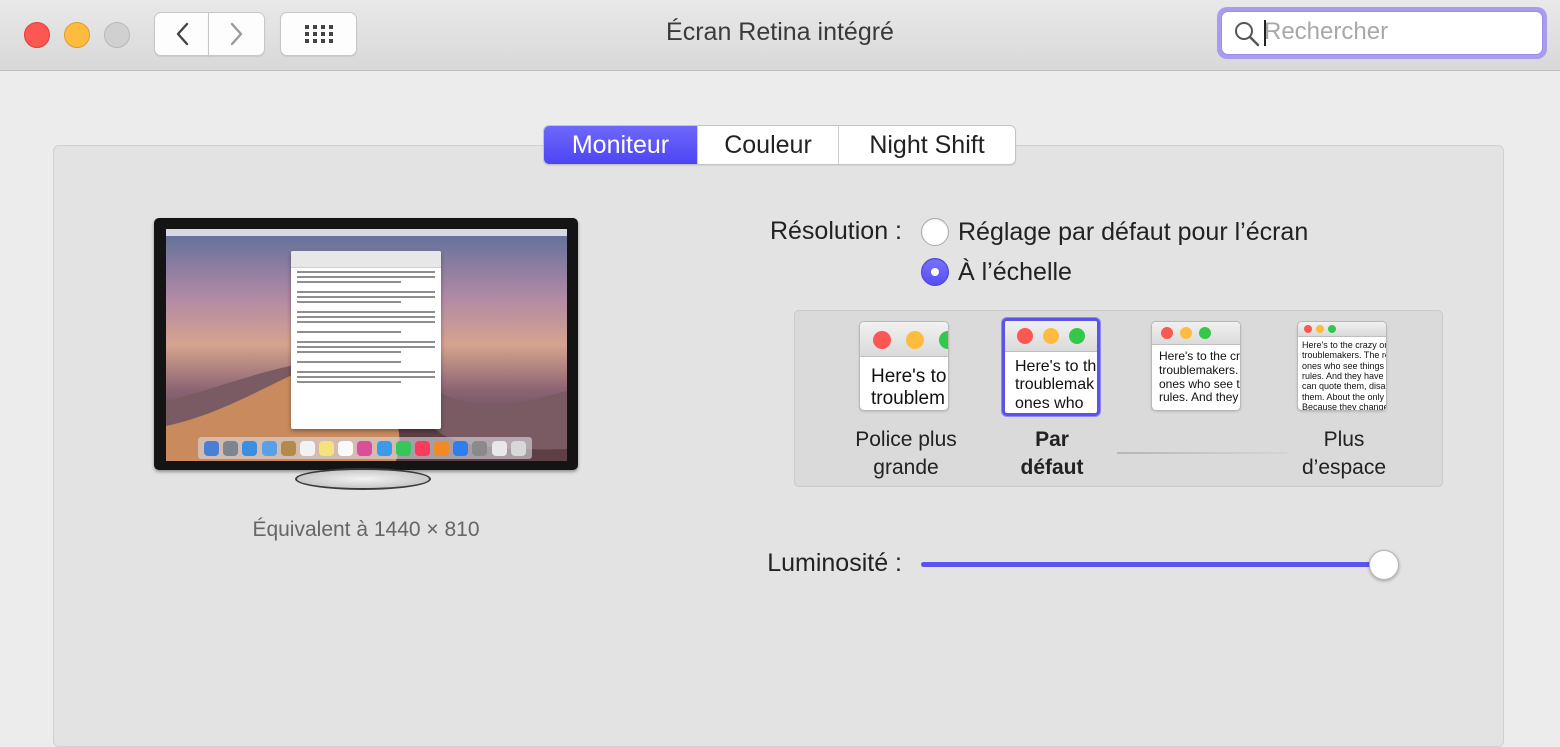 The height and width of the screenshot is (747, 1560). Describe the element at coordinates (366, 232) in the screenshot. I see `menu-bar-preview` at that location.